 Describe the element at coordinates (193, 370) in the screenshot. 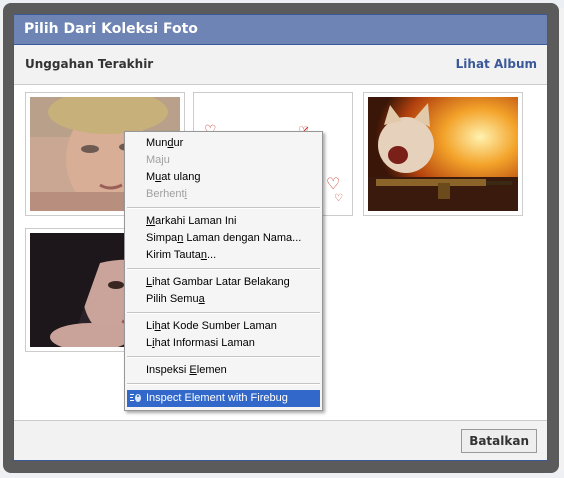

I see `menu-access-key: E` at that location.